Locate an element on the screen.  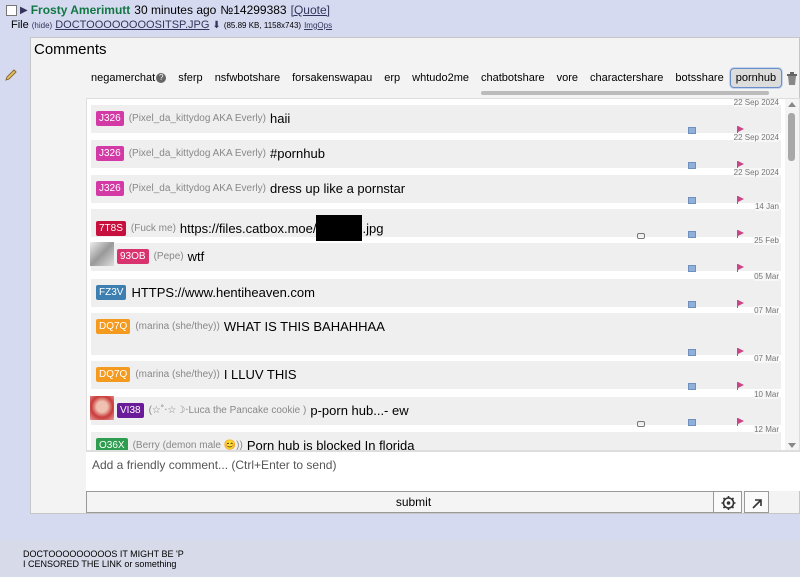
comment-text: HTTPS://www.hentiheaven.com is located at coordinates (223, 292).